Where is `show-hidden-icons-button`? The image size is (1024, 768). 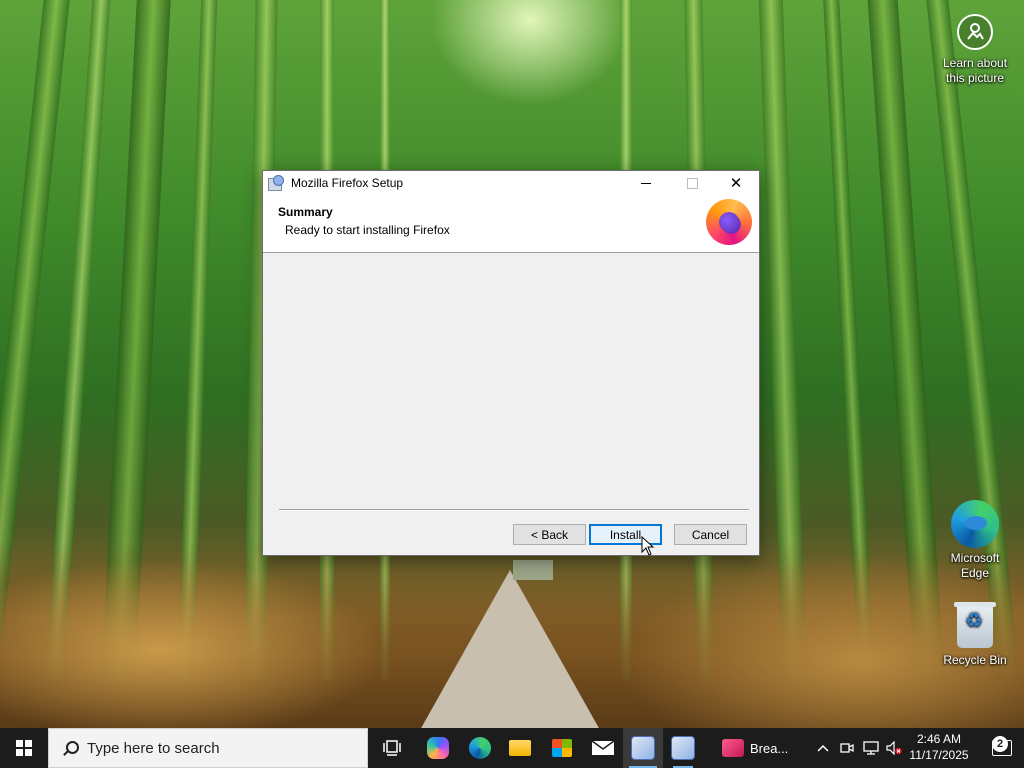 show-hidden-icons-button is located at coordinates (823, 748).